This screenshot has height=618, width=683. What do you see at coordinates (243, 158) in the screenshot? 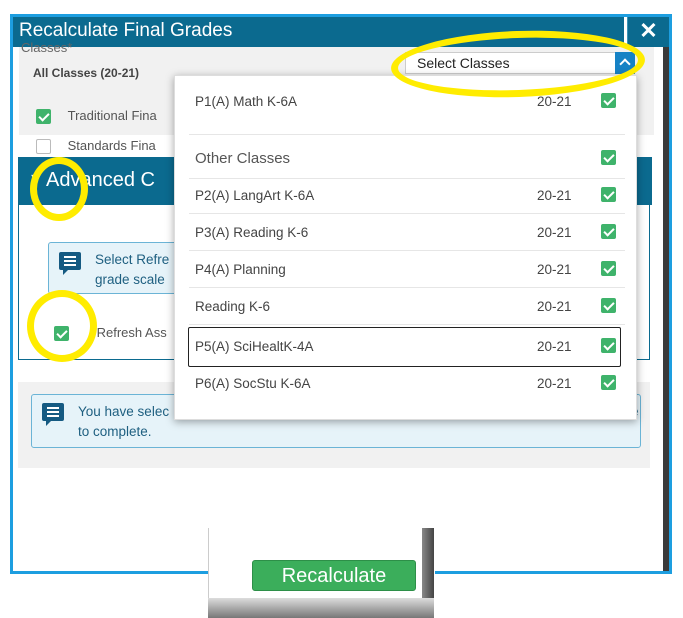
I see `other-classes-group-label: Other Classes` at bounding box center [243, 158].